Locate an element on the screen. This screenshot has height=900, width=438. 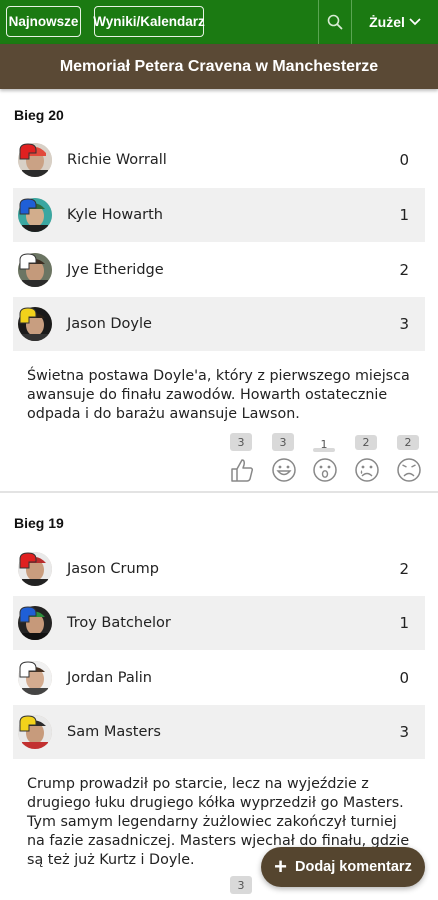
top-nav-bar: Najnowsze Wyniki/Kalendarz Żużel is located at coordinates (219, 22).